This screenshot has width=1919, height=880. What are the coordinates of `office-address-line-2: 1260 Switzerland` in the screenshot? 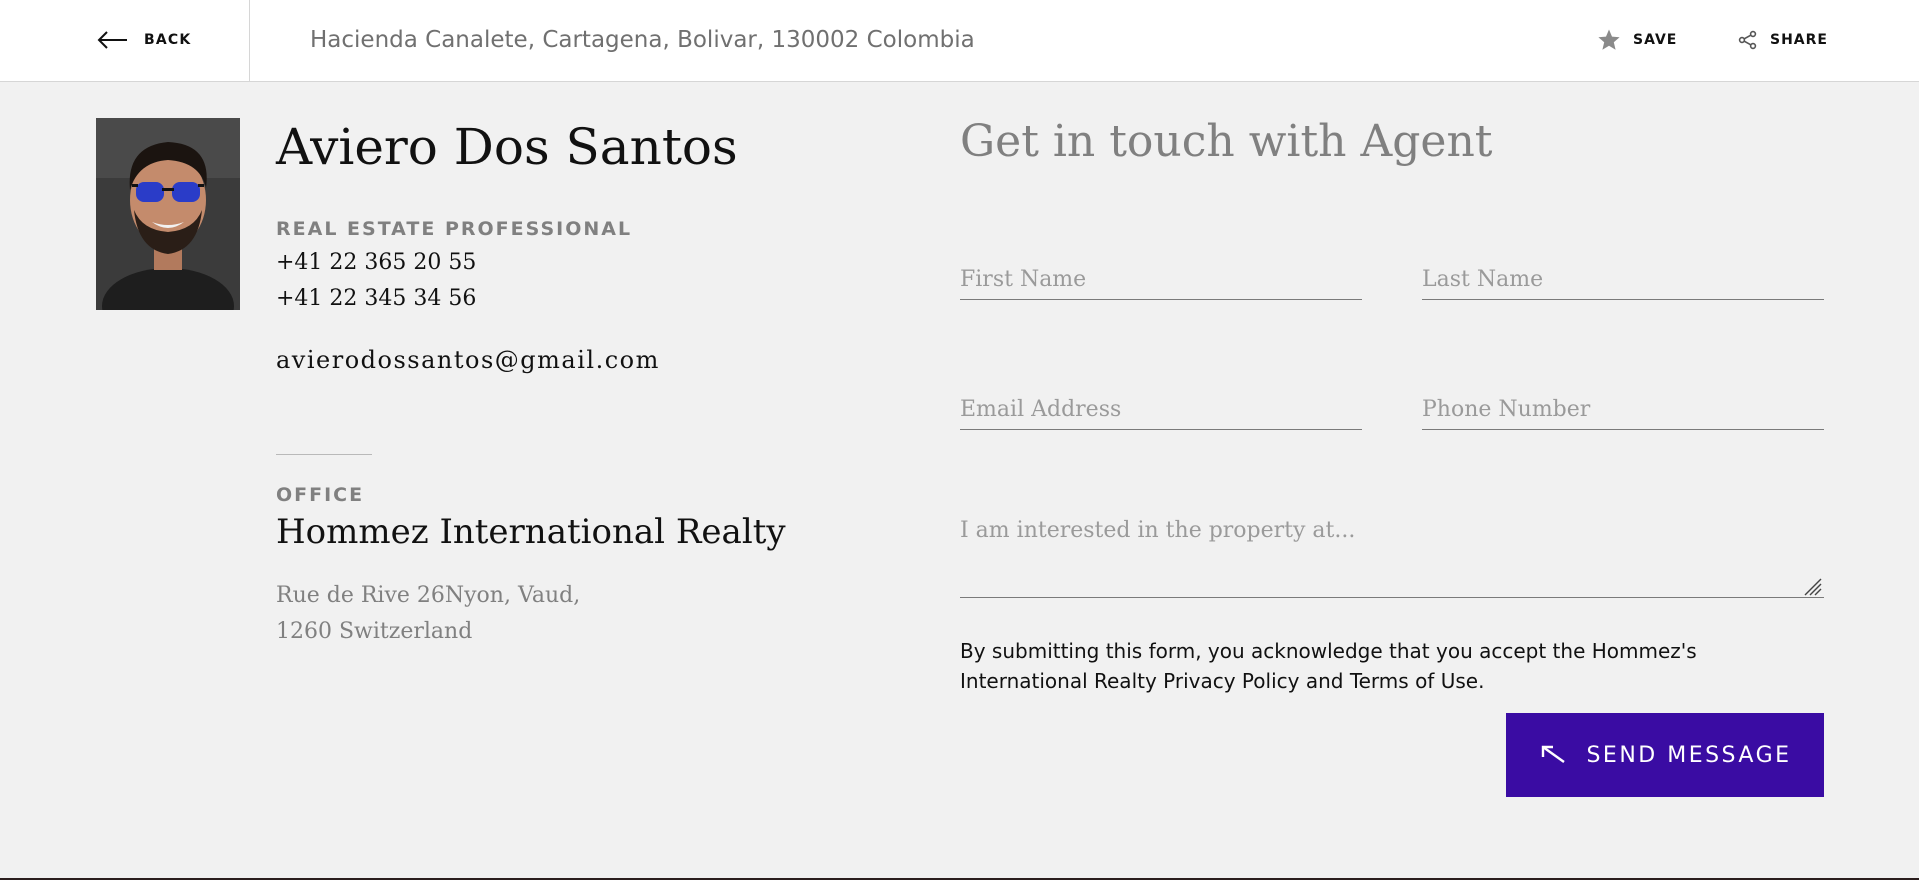 It's located at (374, 631).